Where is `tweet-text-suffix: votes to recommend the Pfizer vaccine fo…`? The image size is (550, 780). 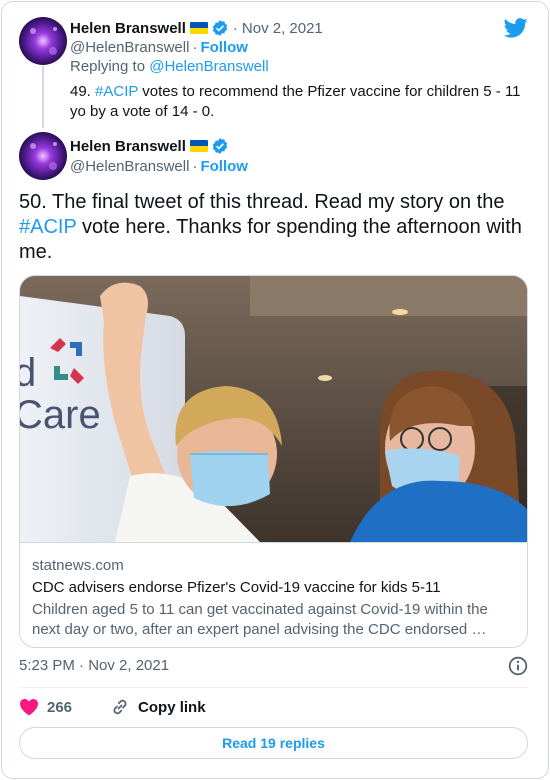
tweet-text-suffix: votes to recommend the Pfizer vaccine fo… is located at coordinates (295, 101).